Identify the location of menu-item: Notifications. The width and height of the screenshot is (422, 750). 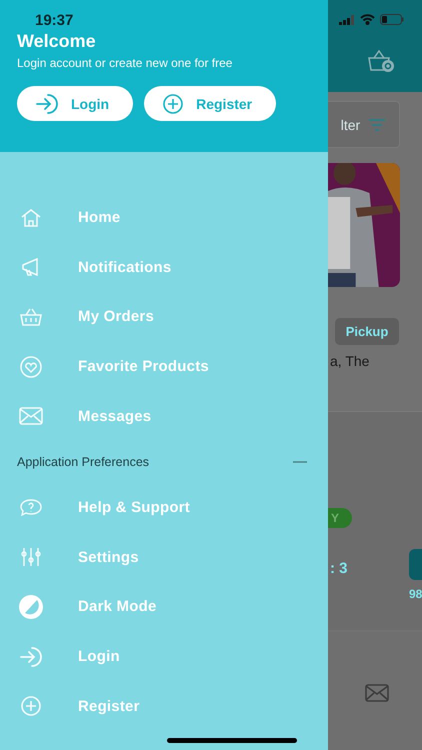
(164, 267).